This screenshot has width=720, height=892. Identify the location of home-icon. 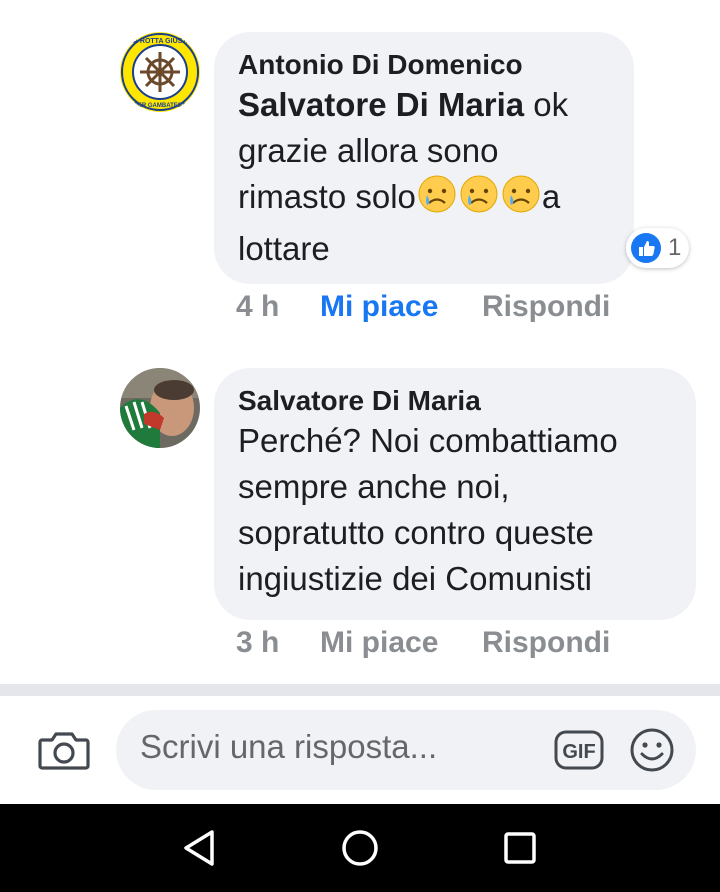
(360, 848).